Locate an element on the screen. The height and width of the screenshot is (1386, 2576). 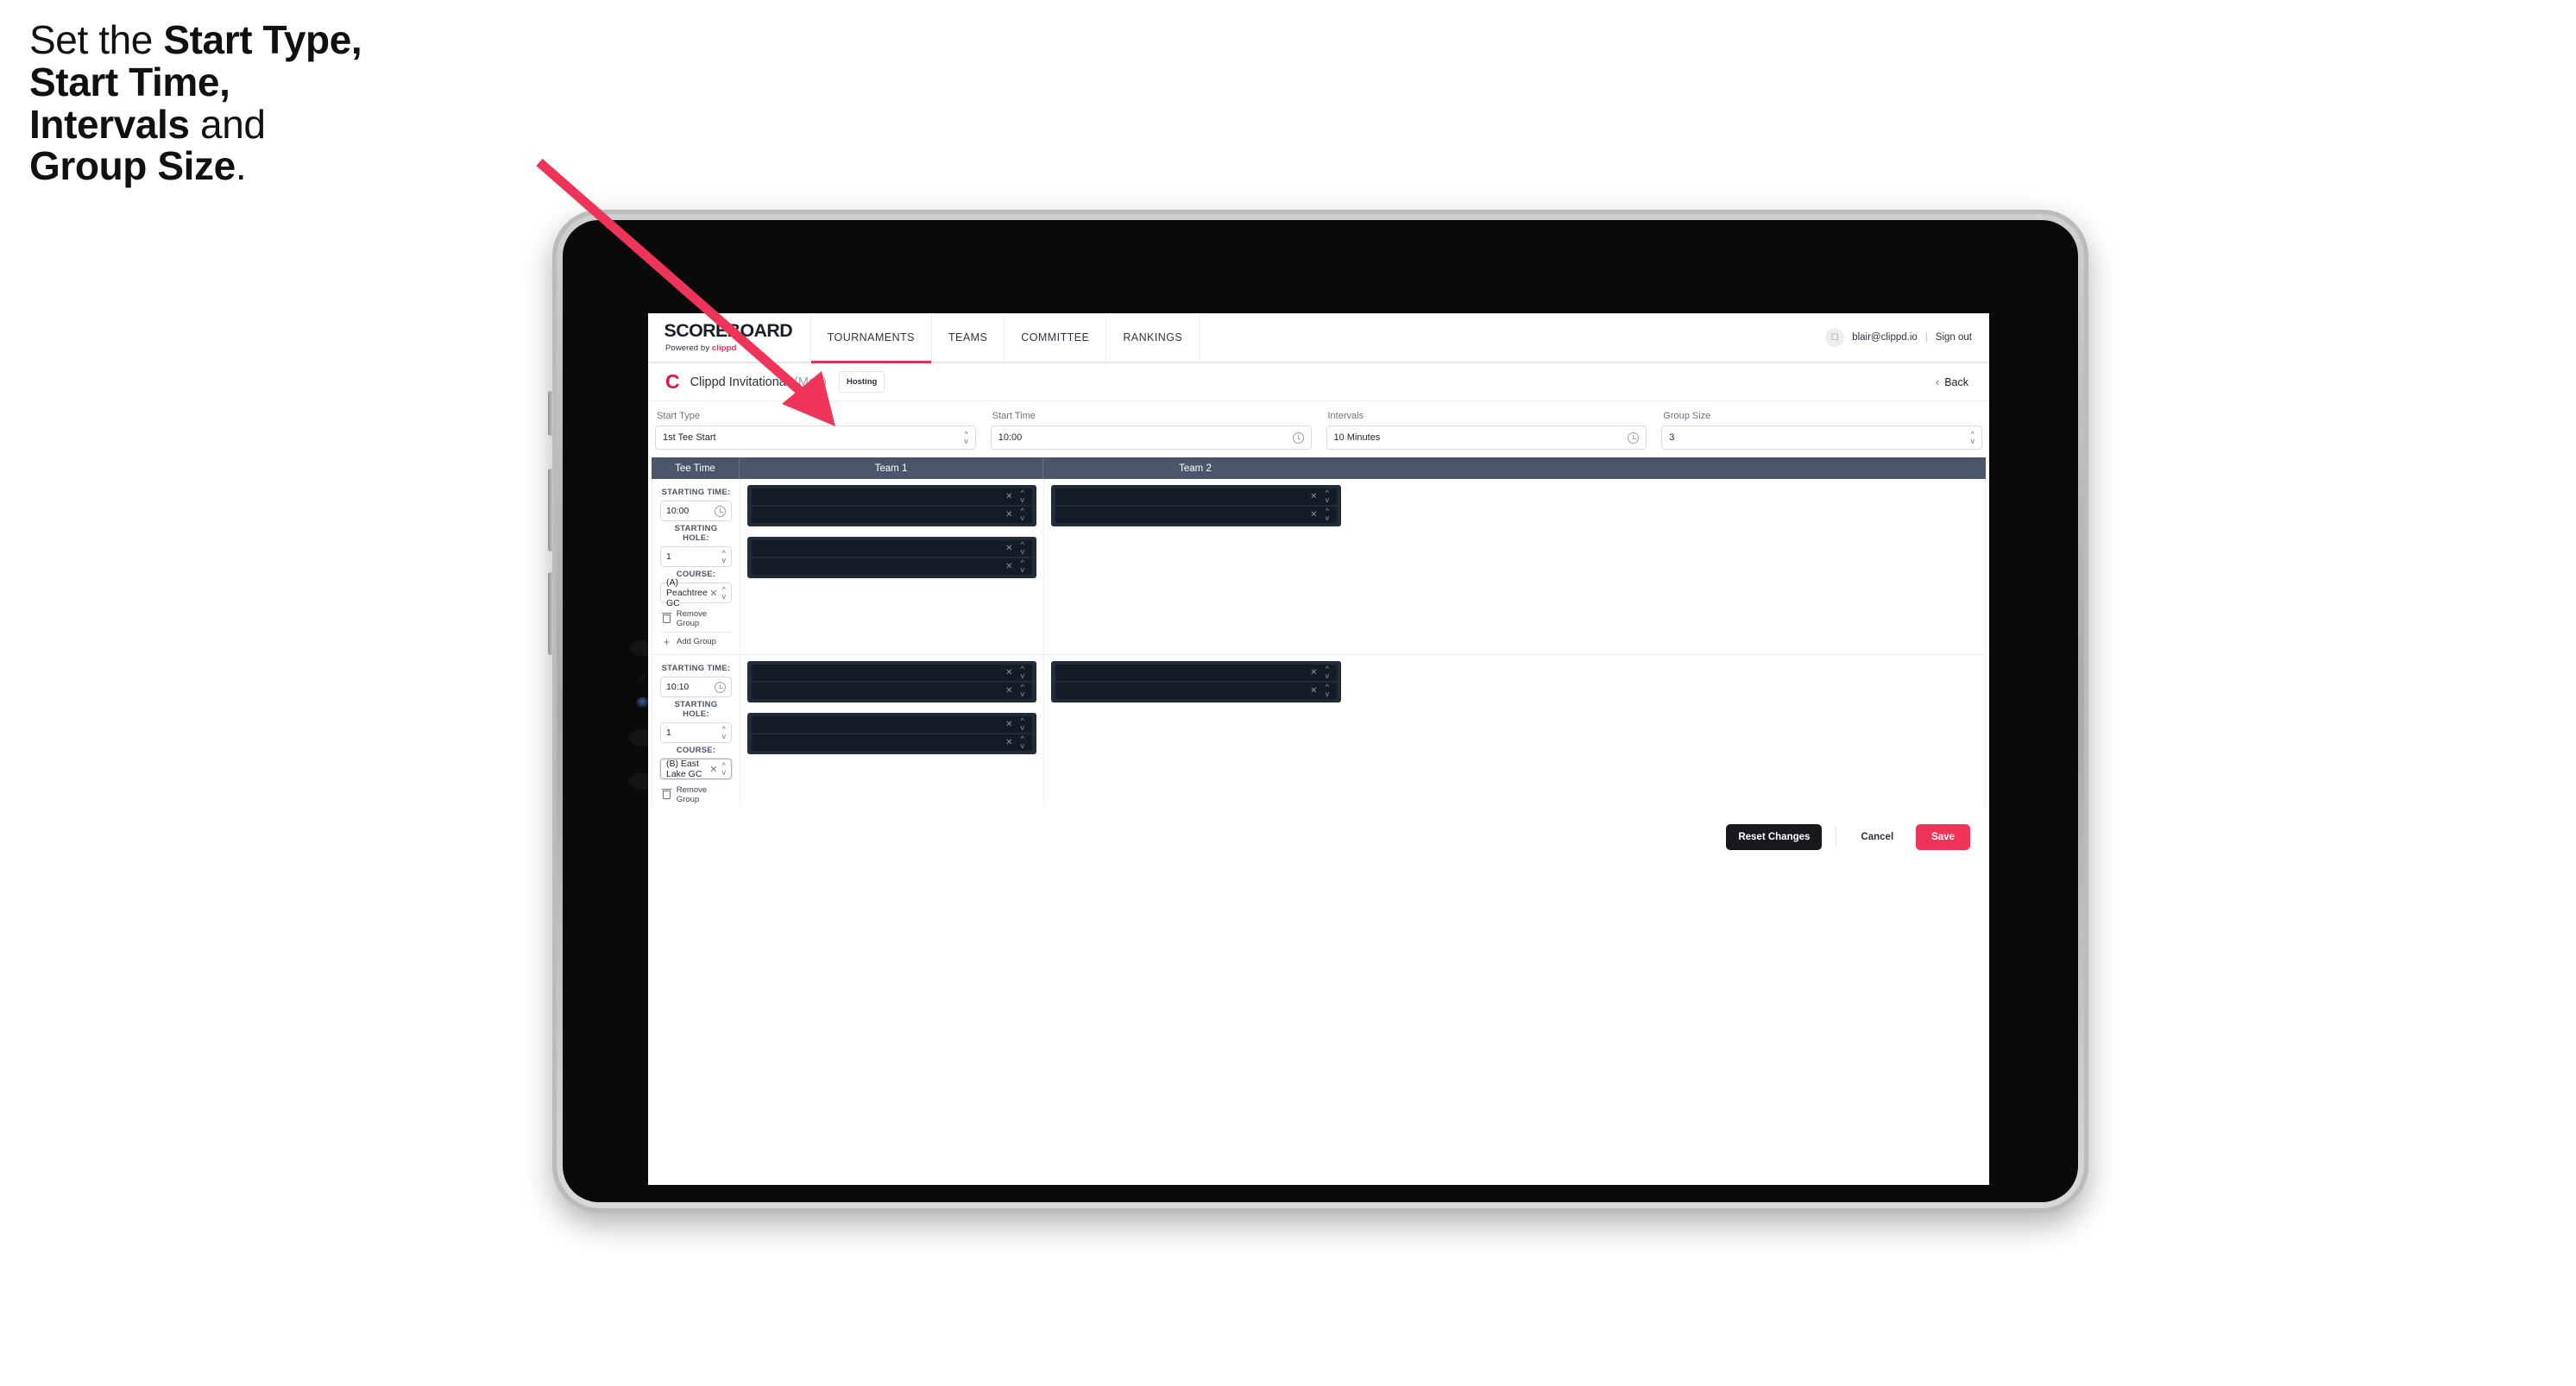
add-group-button: + Add Group is located at coordinates (696, 640).